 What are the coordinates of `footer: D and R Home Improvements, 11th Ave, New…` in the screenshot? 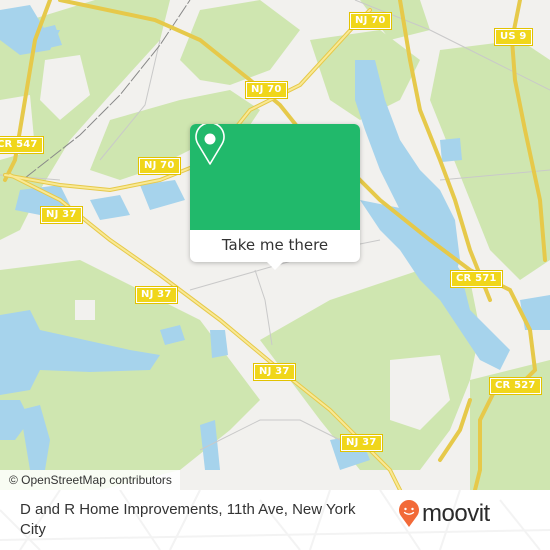 It's located at (275, 520).